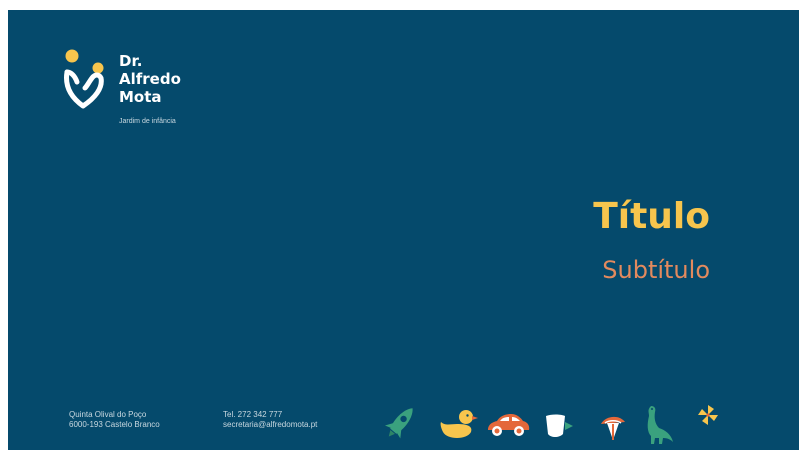 The height and width of the screenshot is (459, 806). Describe the element at coordinates (398, 423) in the screenshot. I see `rocket-icon` at that location.